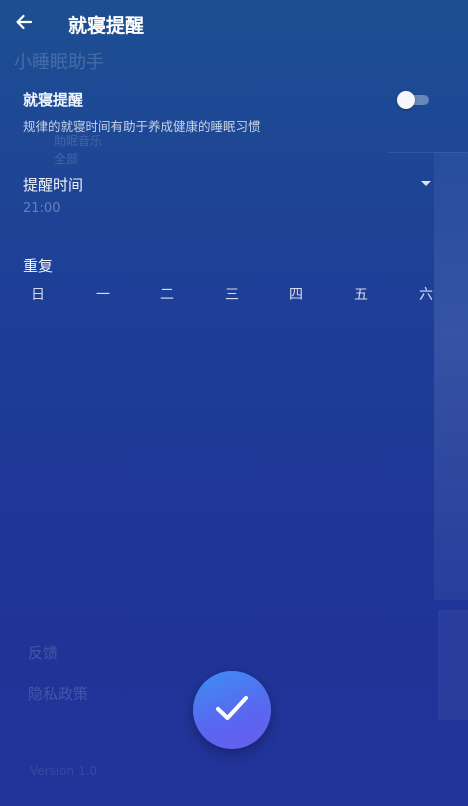 The height and width of the screenshot is (806, 468). Describe the element at coordinates (453, 665) in the screenshot. I see `background-image-strip` at that location.